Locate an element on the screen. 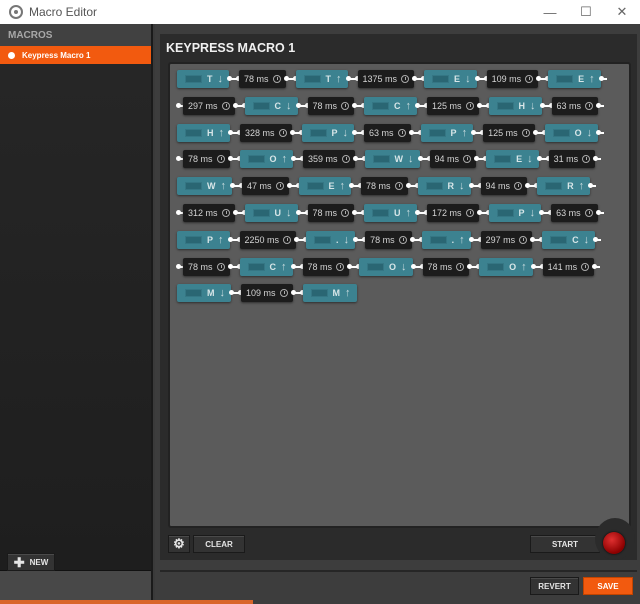  delay-value: 78 ms is located at coordinates (325, 213).